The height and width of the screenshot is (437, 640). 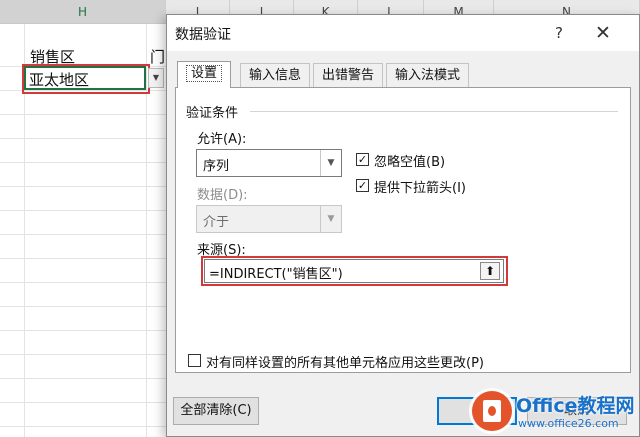 I want to click on dialog-title: 数据验证, so click(x=203, y=35).